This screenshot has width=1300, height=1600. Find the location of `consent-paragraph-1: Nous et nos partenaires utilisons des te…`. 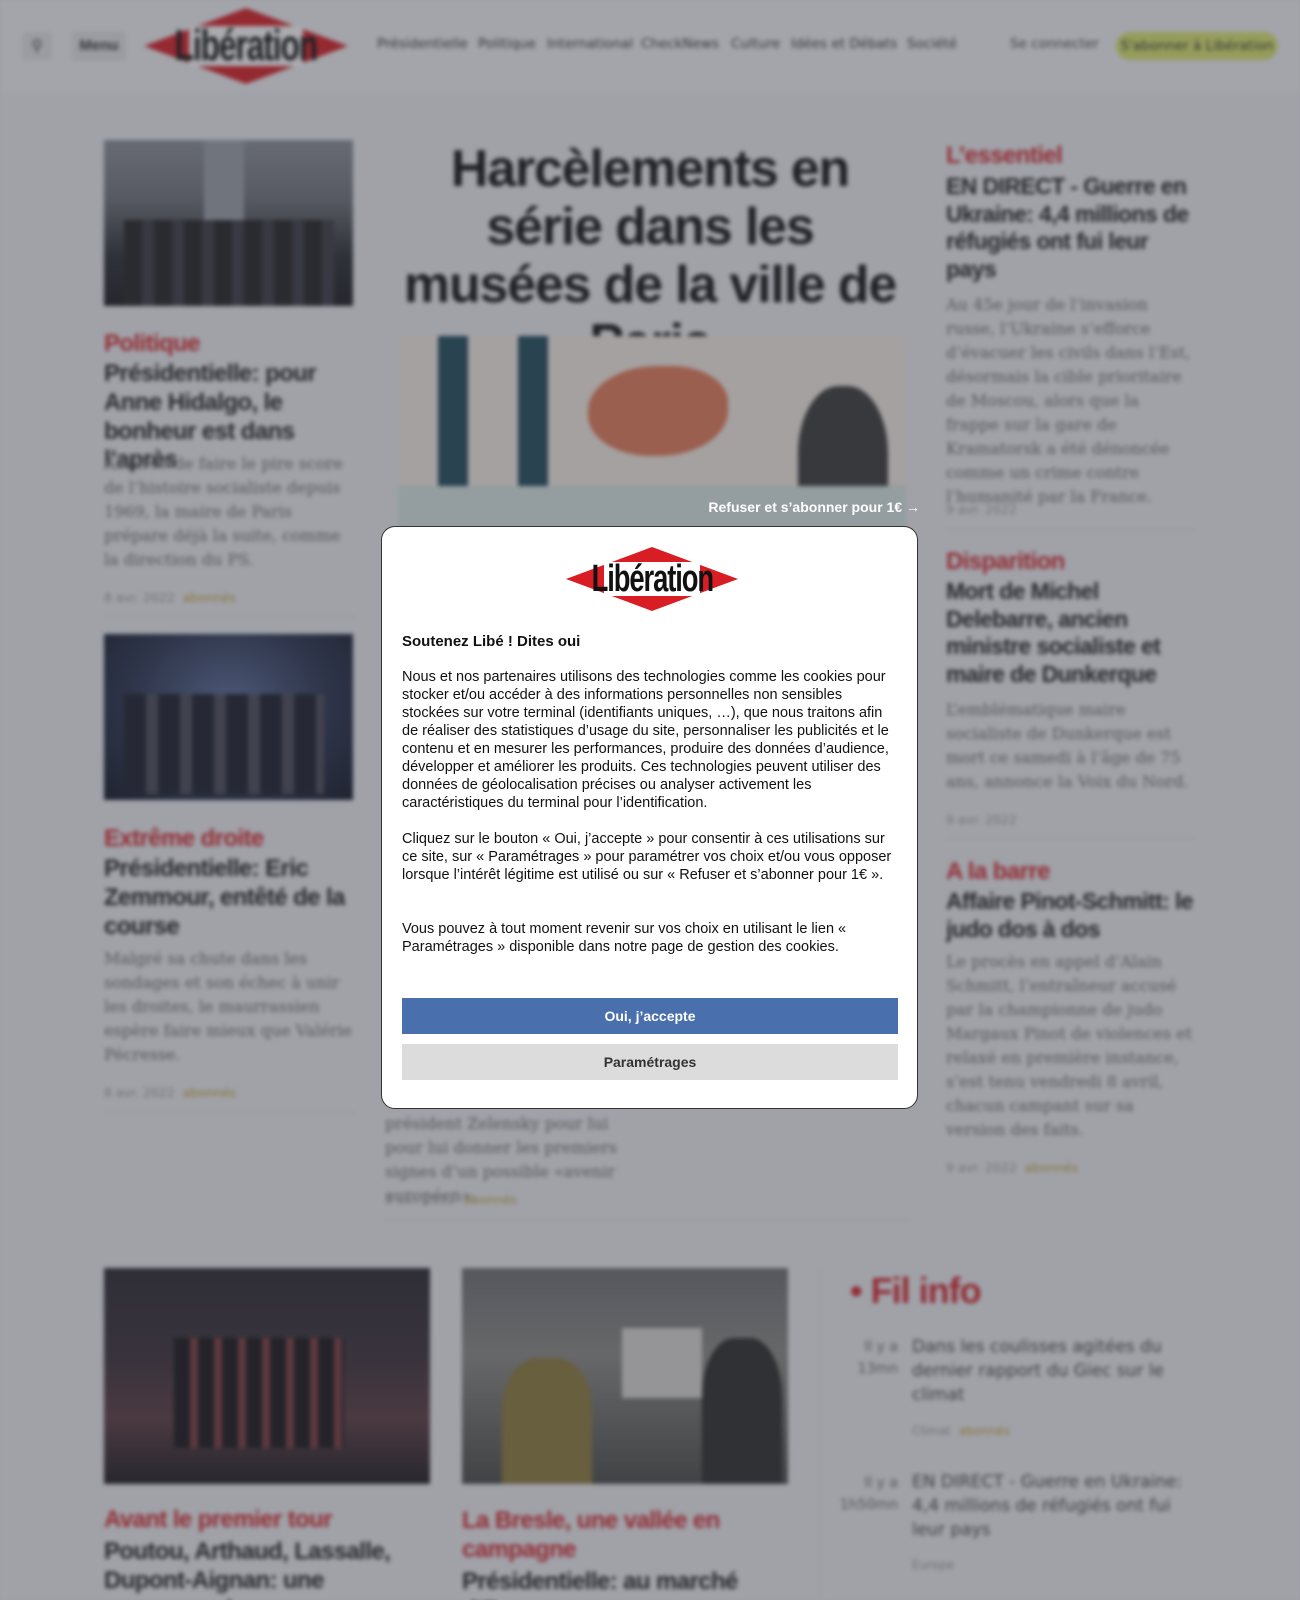

consent-paragraph-1: Nous et nos partenaires utilisons des te… is located at coordinates (645, 740).